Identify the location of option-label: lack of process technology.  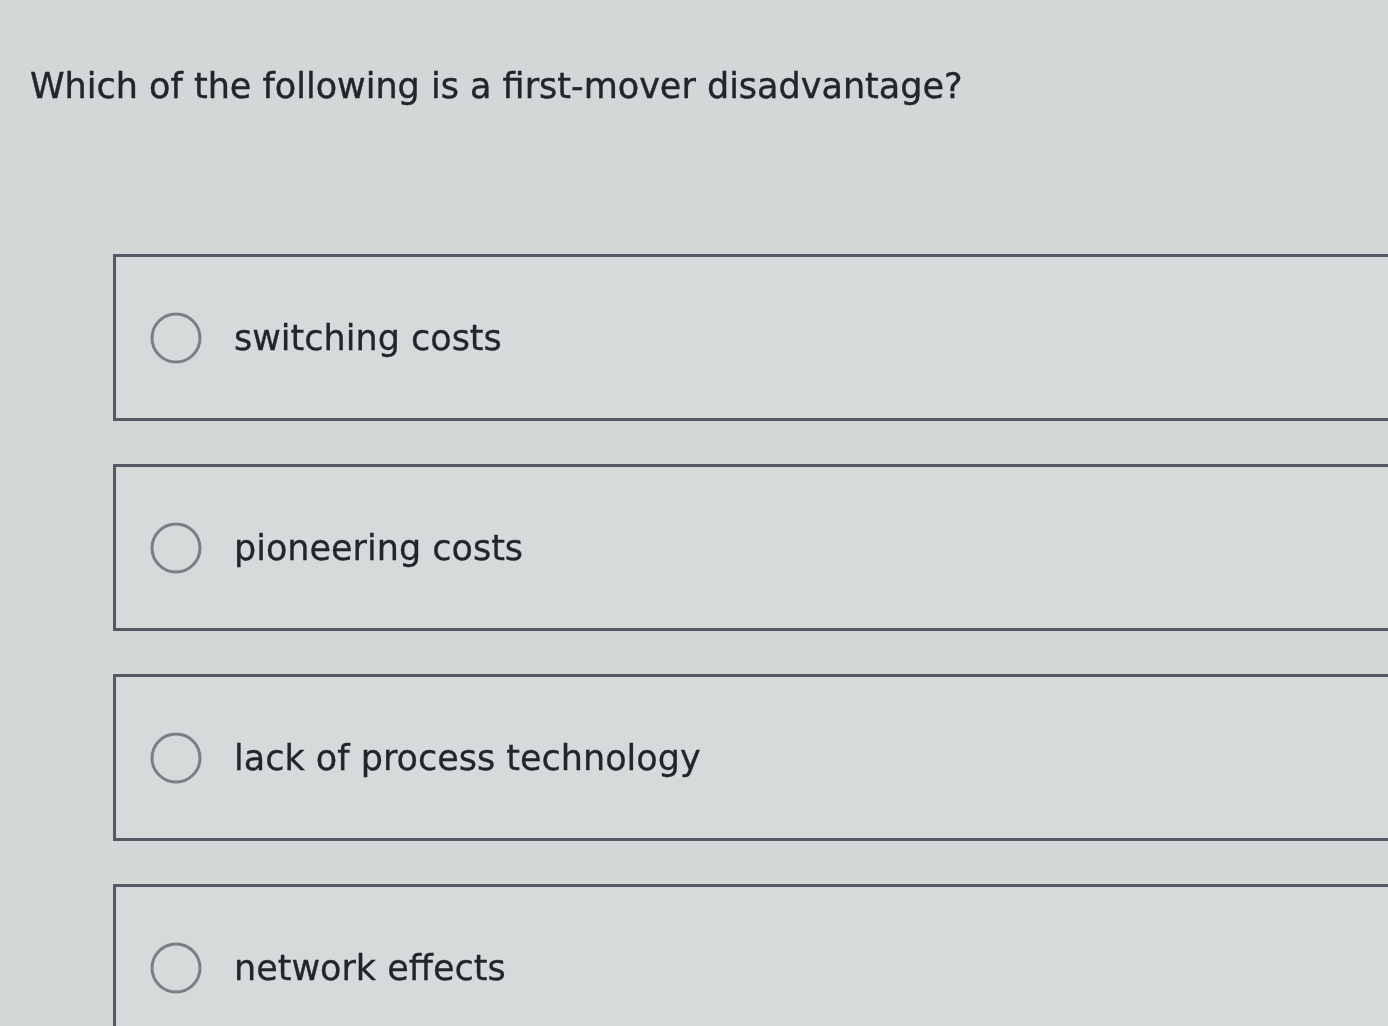
(467, 758).